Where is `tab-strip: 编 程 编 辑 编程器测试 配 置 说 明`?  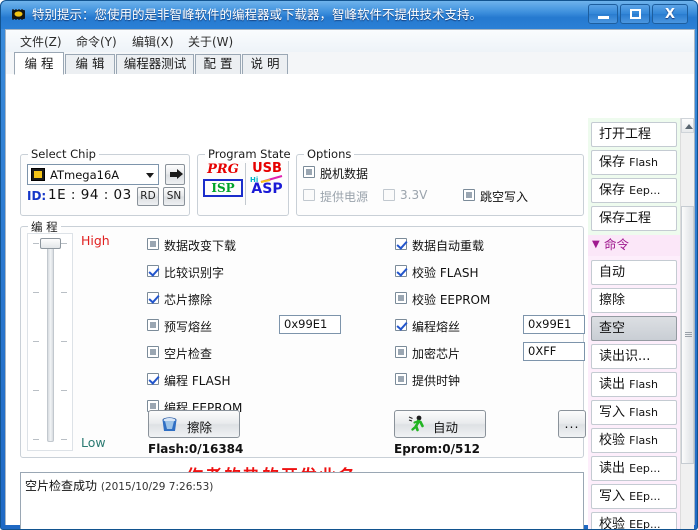
tab-strip: 编 程 编 辑 编程器测试 配 置 说 明 is located at coordinates (350, 63).